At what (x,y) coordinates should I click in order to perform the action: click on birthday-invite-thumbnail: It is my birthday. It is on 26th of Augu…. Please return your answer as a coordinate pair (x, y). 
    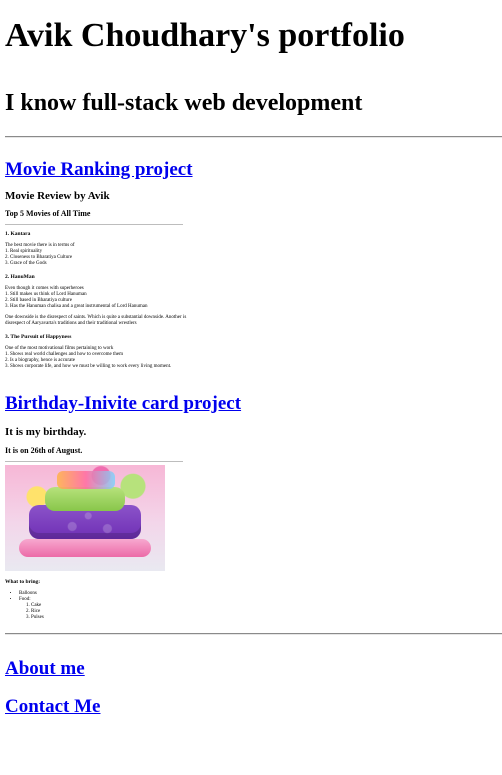
    Looking at the image, I should click on (100, 523).